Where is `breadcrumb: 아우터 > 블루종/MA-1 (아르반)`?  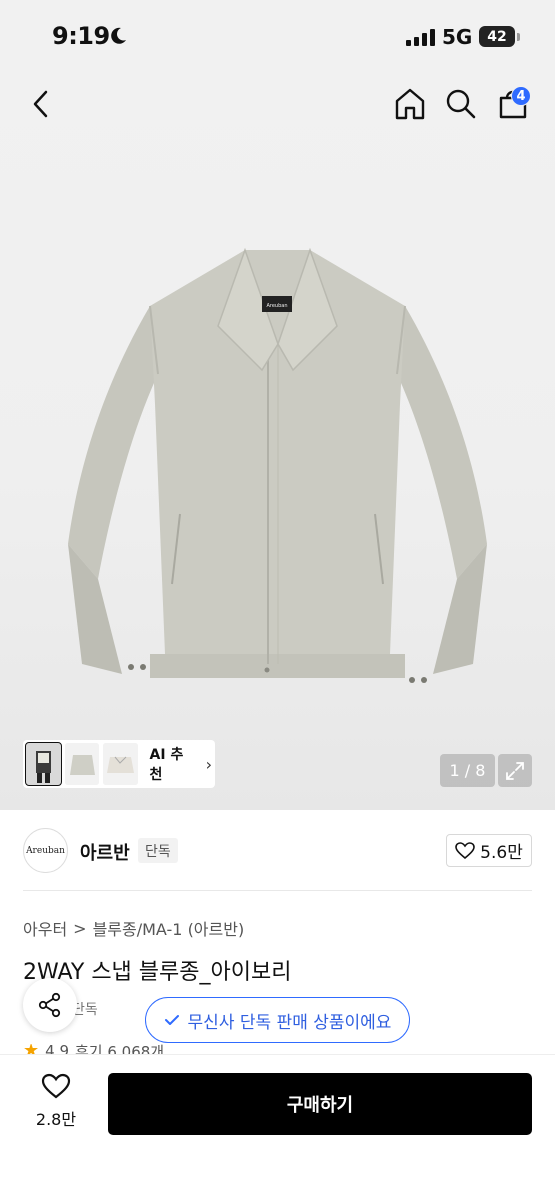 breadcrumb: 아우터 > 블루종/MA-1 (아르반) is located at coordinates (133, 928).